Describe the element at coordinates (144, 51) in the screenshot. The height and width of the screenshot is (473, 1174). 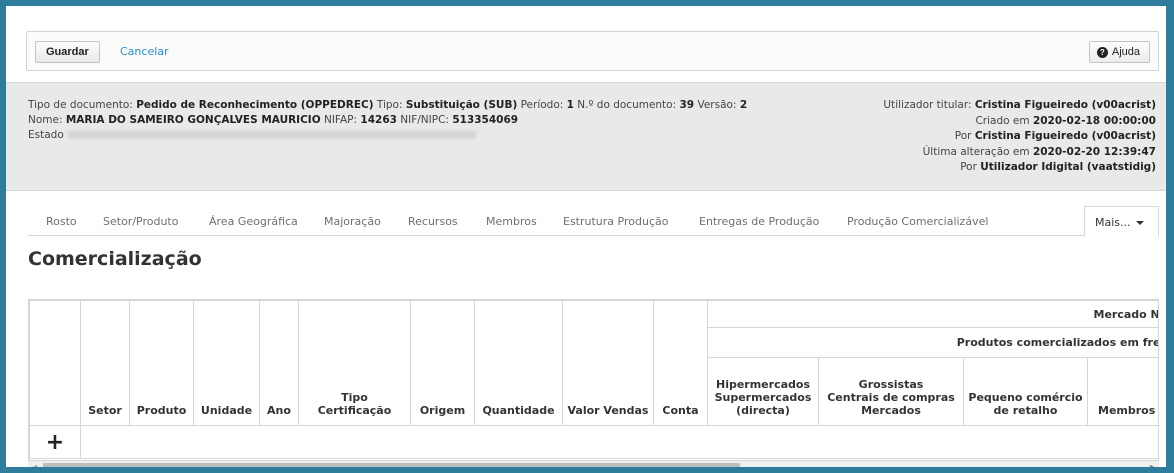
I see `cancel-link: Cancelar` at that location.